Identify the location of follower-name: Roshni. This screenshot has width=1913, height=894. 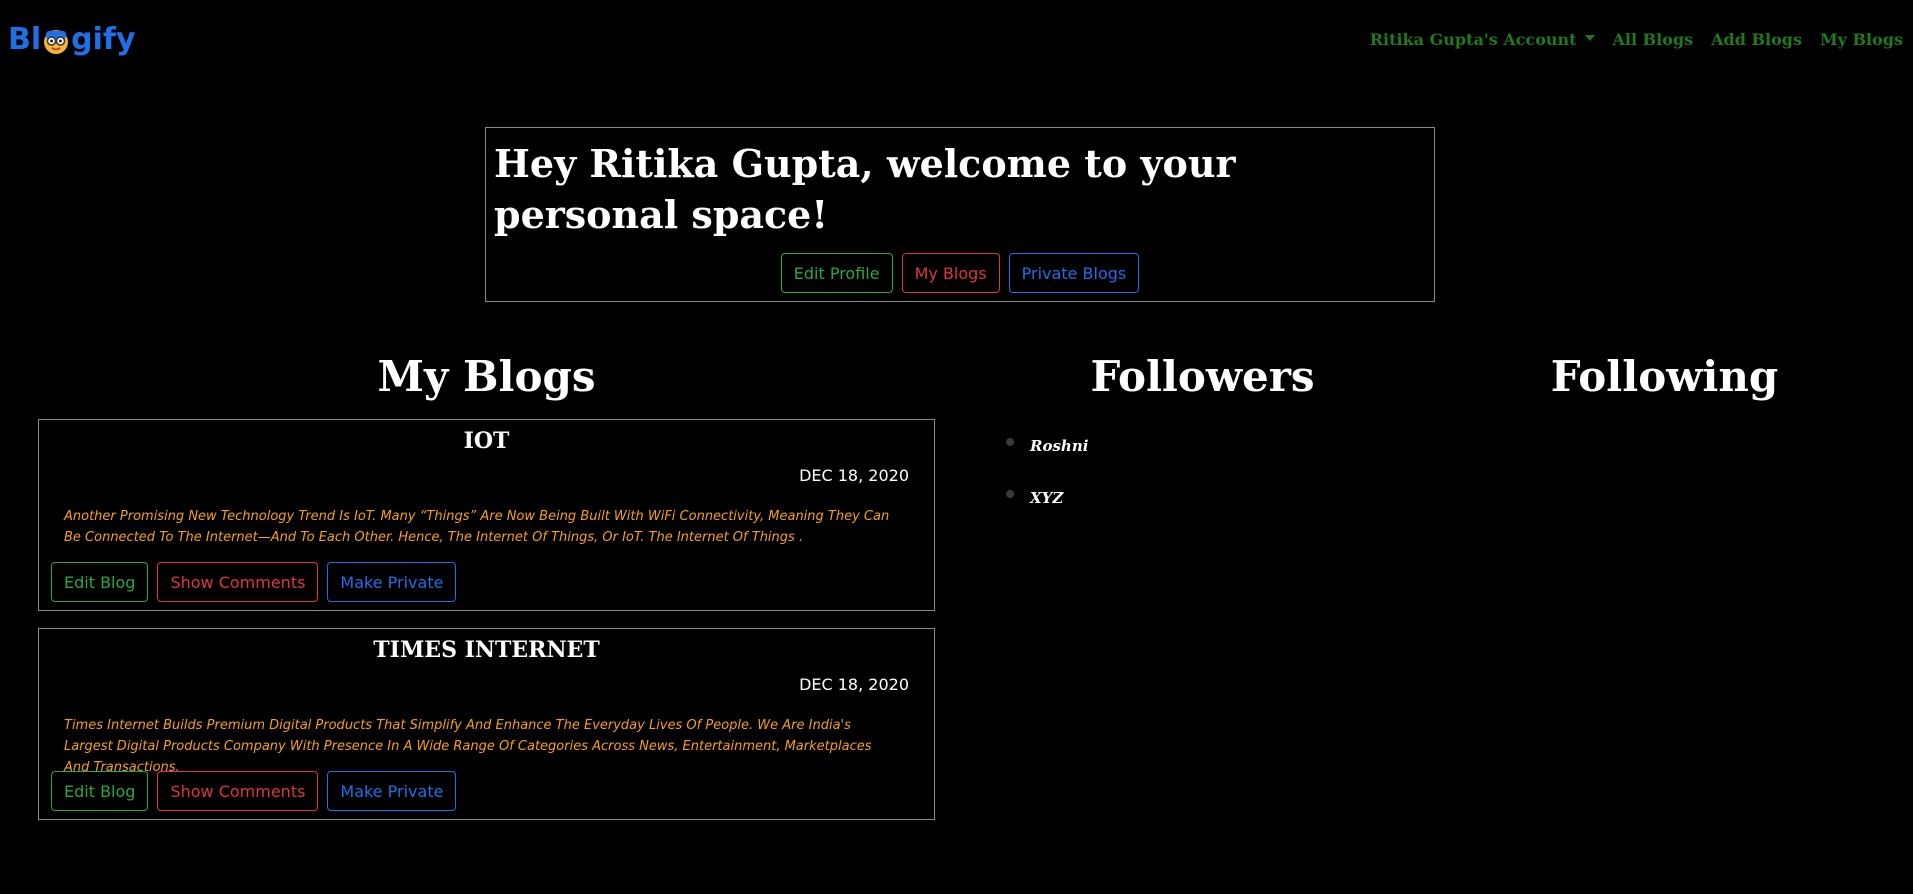
(1059, 446).